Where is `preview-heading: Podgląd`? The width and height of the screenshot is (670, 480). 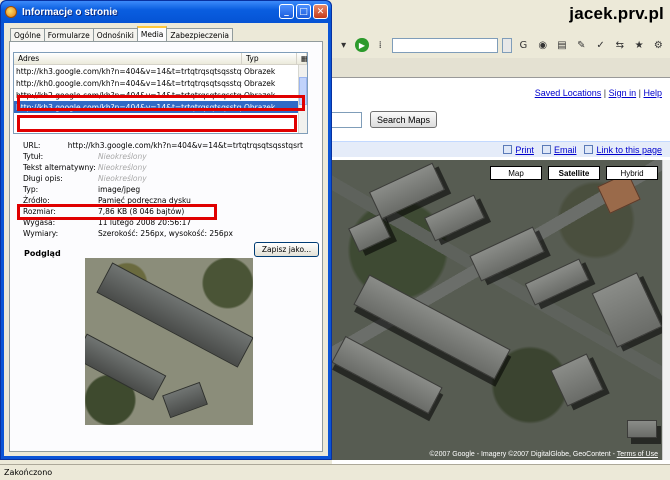 preview-heading: Podgląd is located at coordinates (42, 253).